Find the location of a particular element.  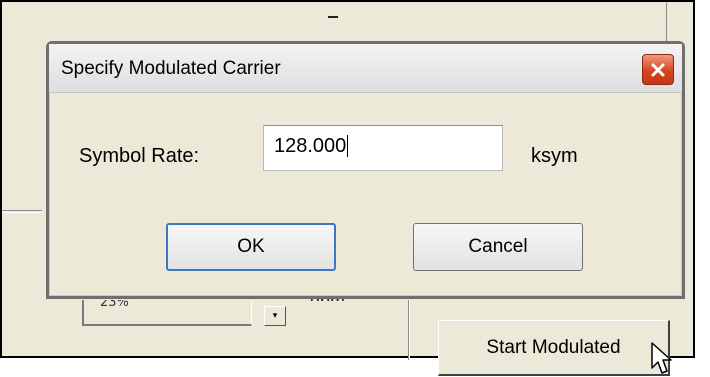

close-icon is located at coordinates (658, 69).